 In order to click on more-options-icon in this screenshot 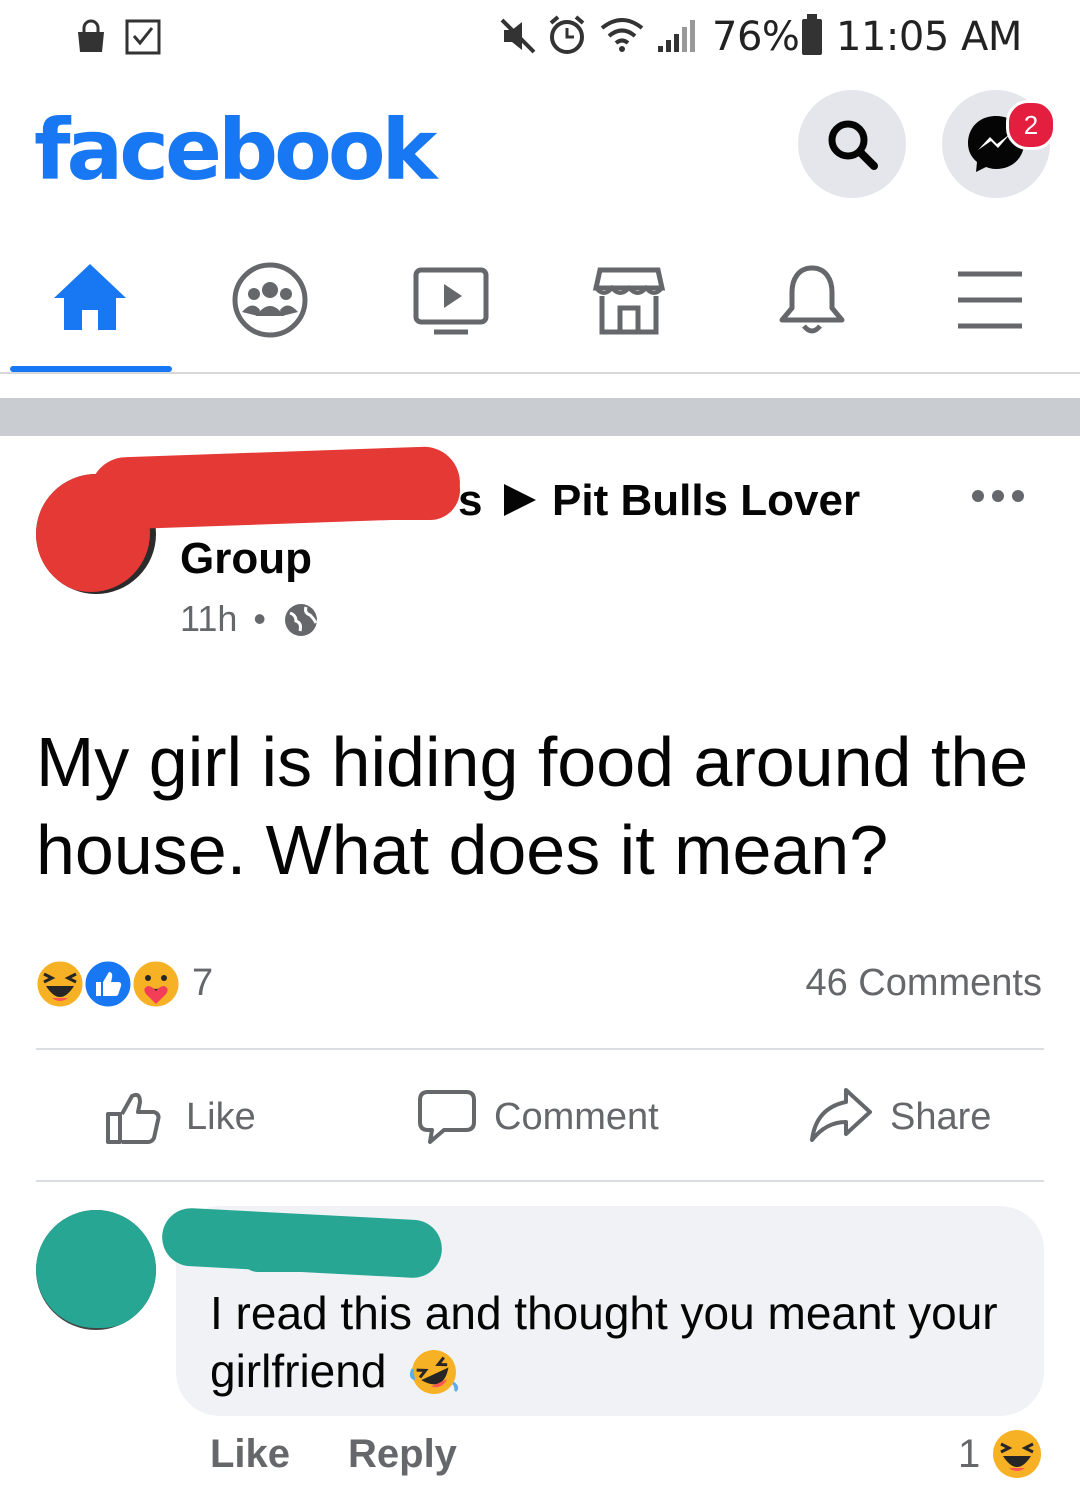, I will do `click(998, 496)`.